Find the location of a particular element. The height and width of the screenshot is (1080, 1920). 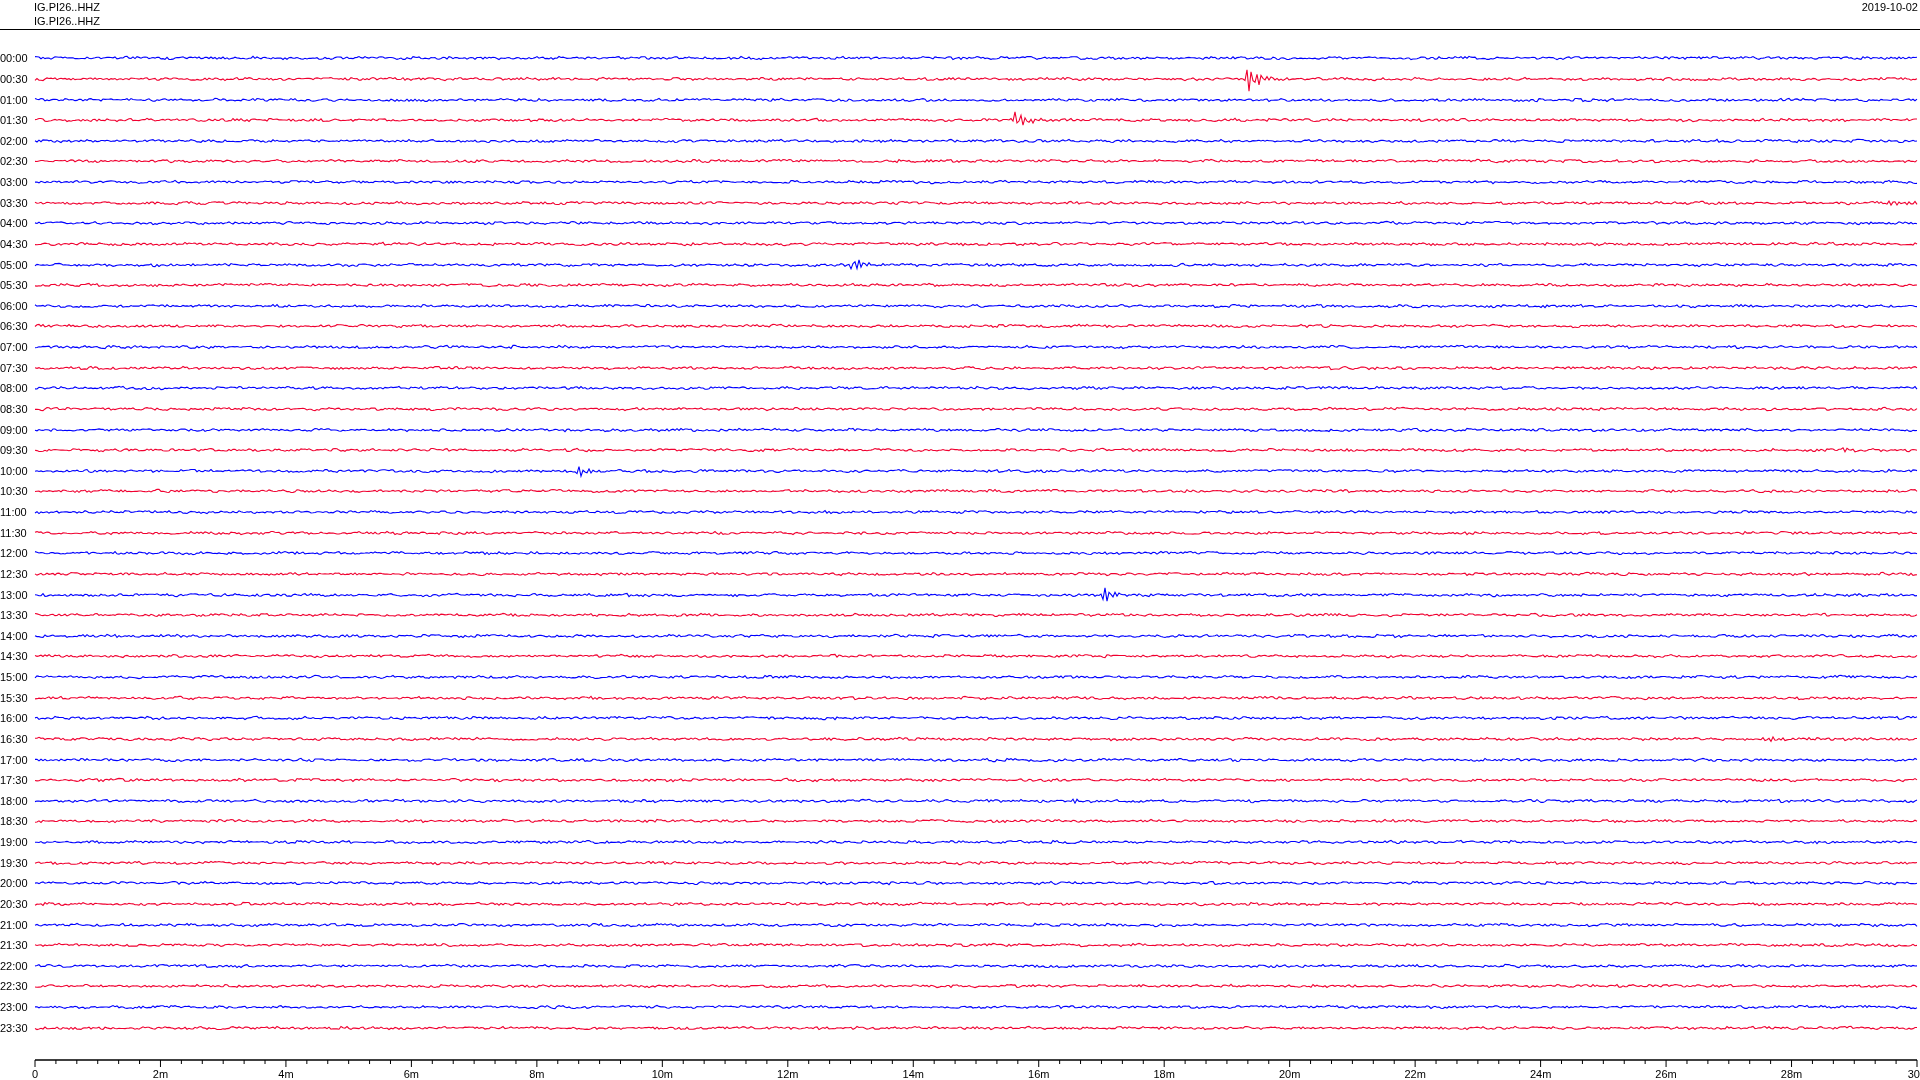

axis-label: 0 is located at coordinates (35, 1074).